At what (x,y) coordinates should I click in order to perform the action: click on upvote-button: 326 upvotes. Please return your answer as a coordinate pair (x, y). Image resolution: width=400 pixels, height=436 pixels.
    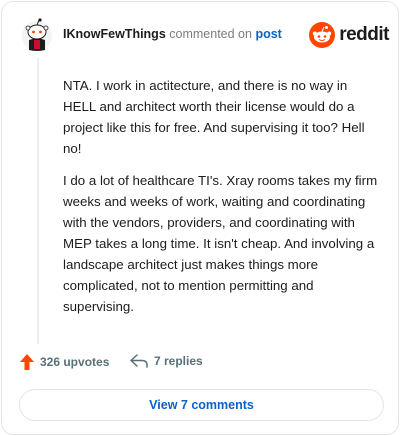
    Looking at the image, I should click on (64, 362).